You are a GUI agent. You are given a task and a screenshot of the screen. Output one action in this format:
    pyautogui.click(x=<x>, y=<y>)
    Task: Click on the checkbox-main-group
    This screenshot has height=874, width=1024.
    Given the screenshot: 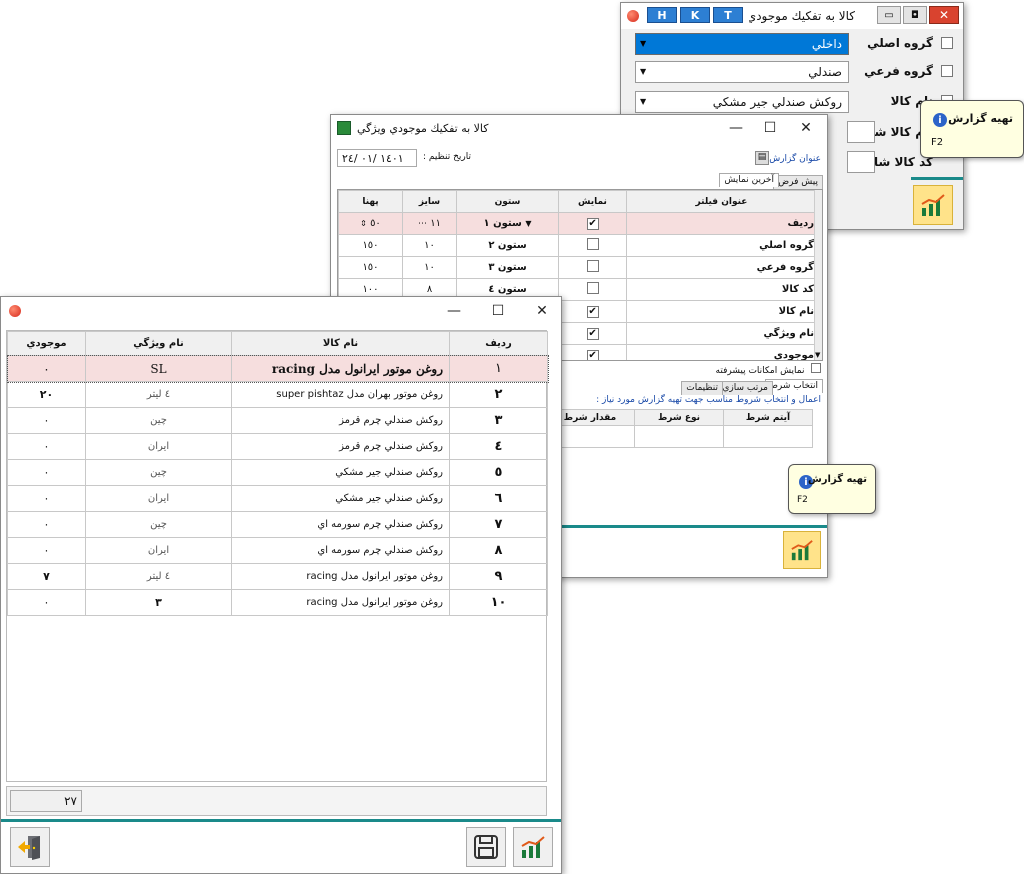 What is the action you would take?
    pyautogui.click(x=947, y=43)
    